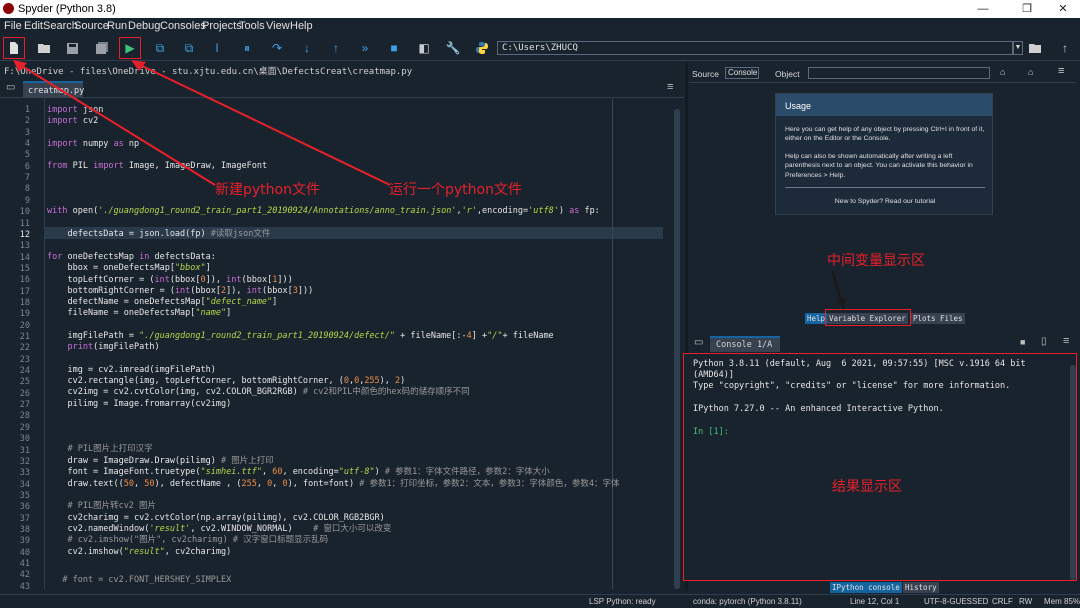  I want to click on line-number: 20, so click(24, 325).